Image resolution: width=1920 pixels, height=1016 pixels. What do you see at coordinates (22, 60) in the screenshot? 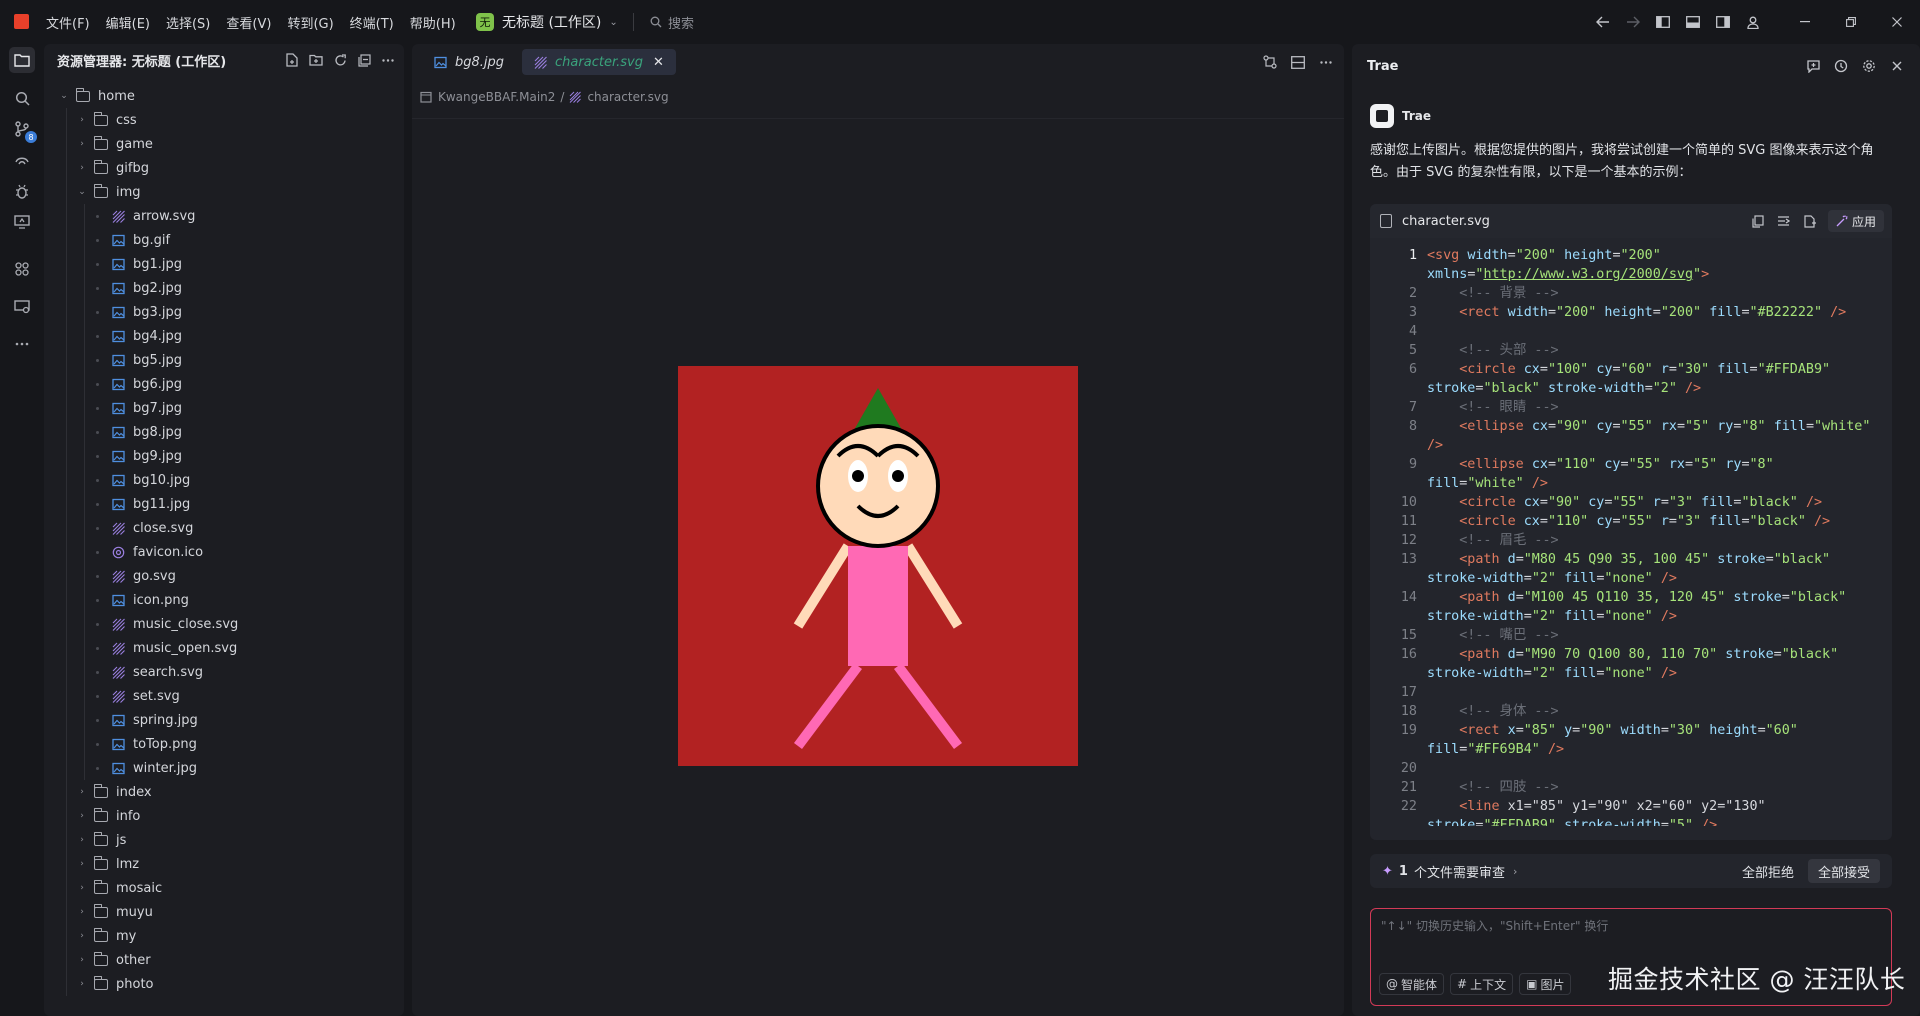
I see `explorer-files-icon` at bounding box center [22, 60].